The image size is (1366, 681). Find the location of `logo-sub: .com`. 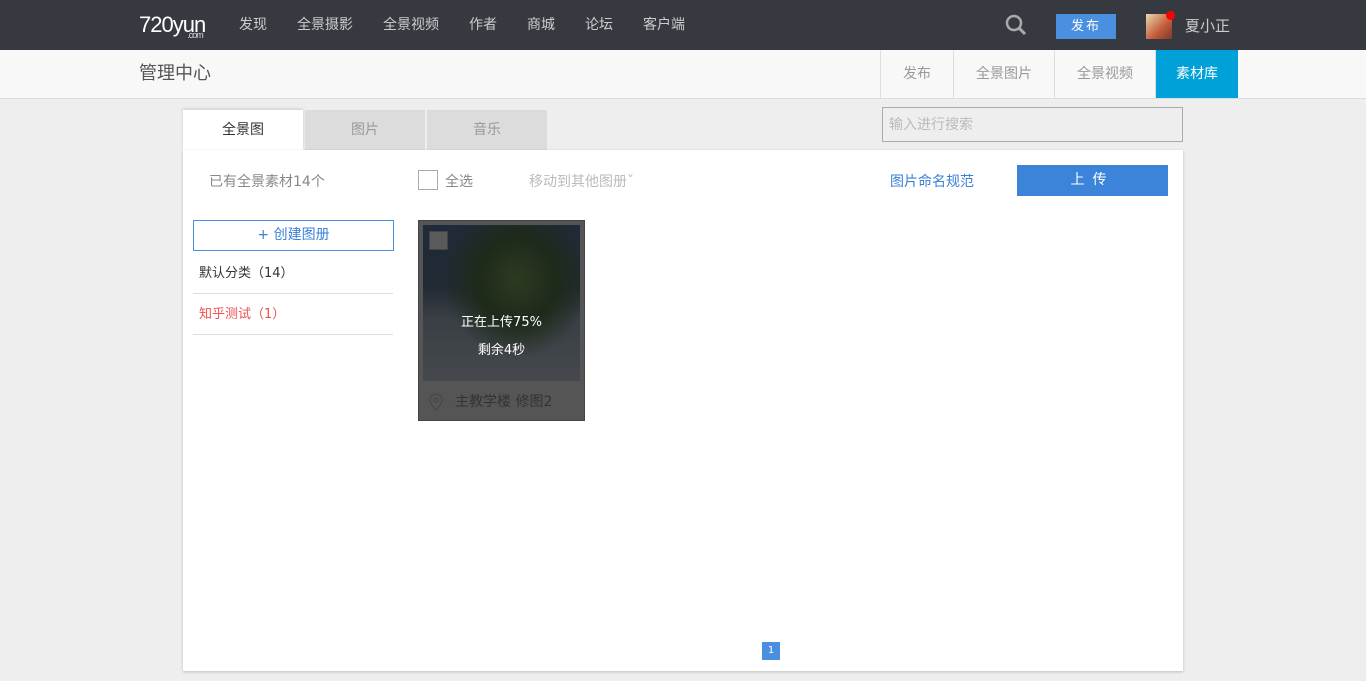

logo-sub: .com is located at coordinates (195, 35).